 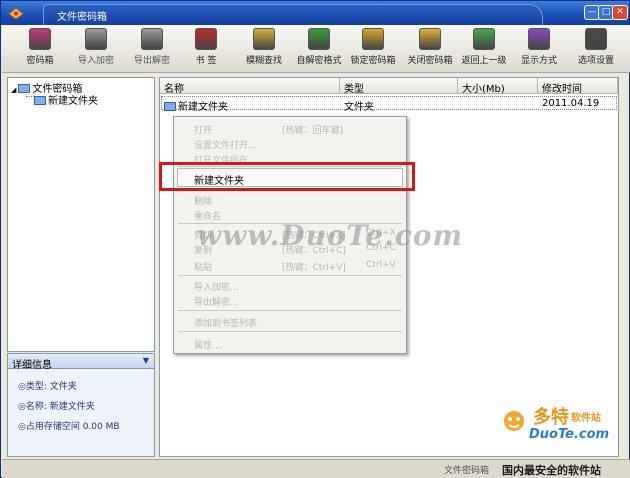 What do you see at coordinates (73, 101) in the screenshot?
I see `tree-child-label: 新建文件夹` at bounding box center [73, 101].